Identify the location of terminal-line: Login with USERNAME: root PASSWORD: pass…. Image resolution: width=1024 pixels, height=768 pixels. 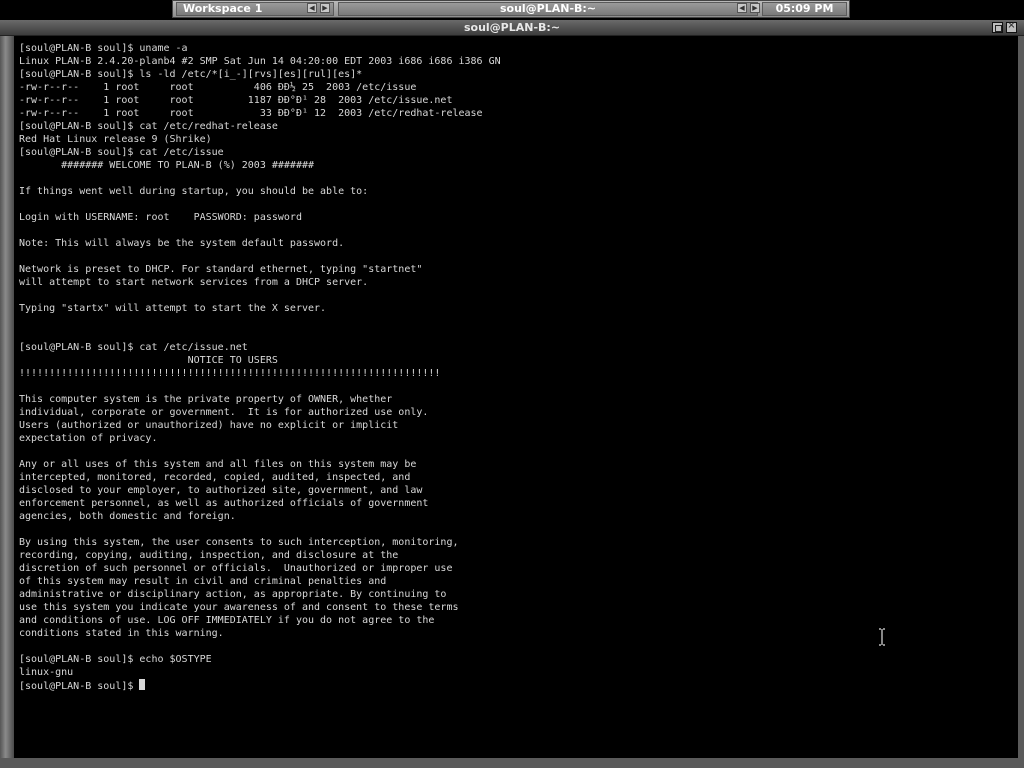
(160, 217).